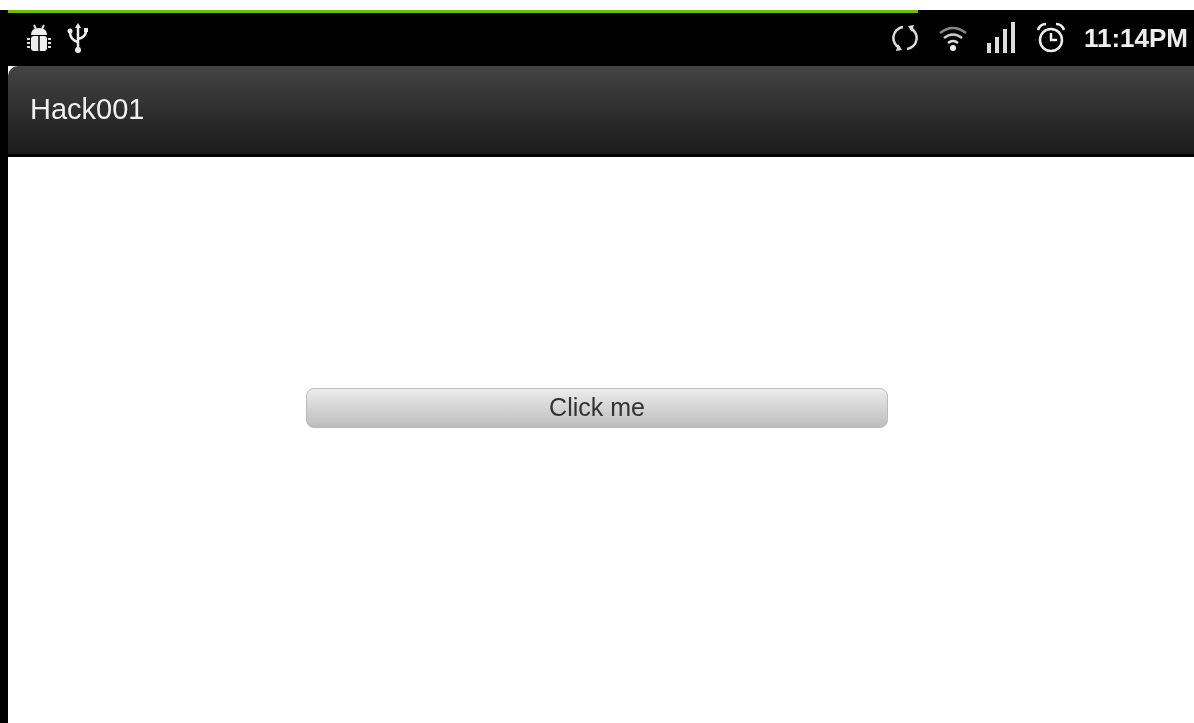  I want to click on alarm-clock-icon, so click(1050, 38).